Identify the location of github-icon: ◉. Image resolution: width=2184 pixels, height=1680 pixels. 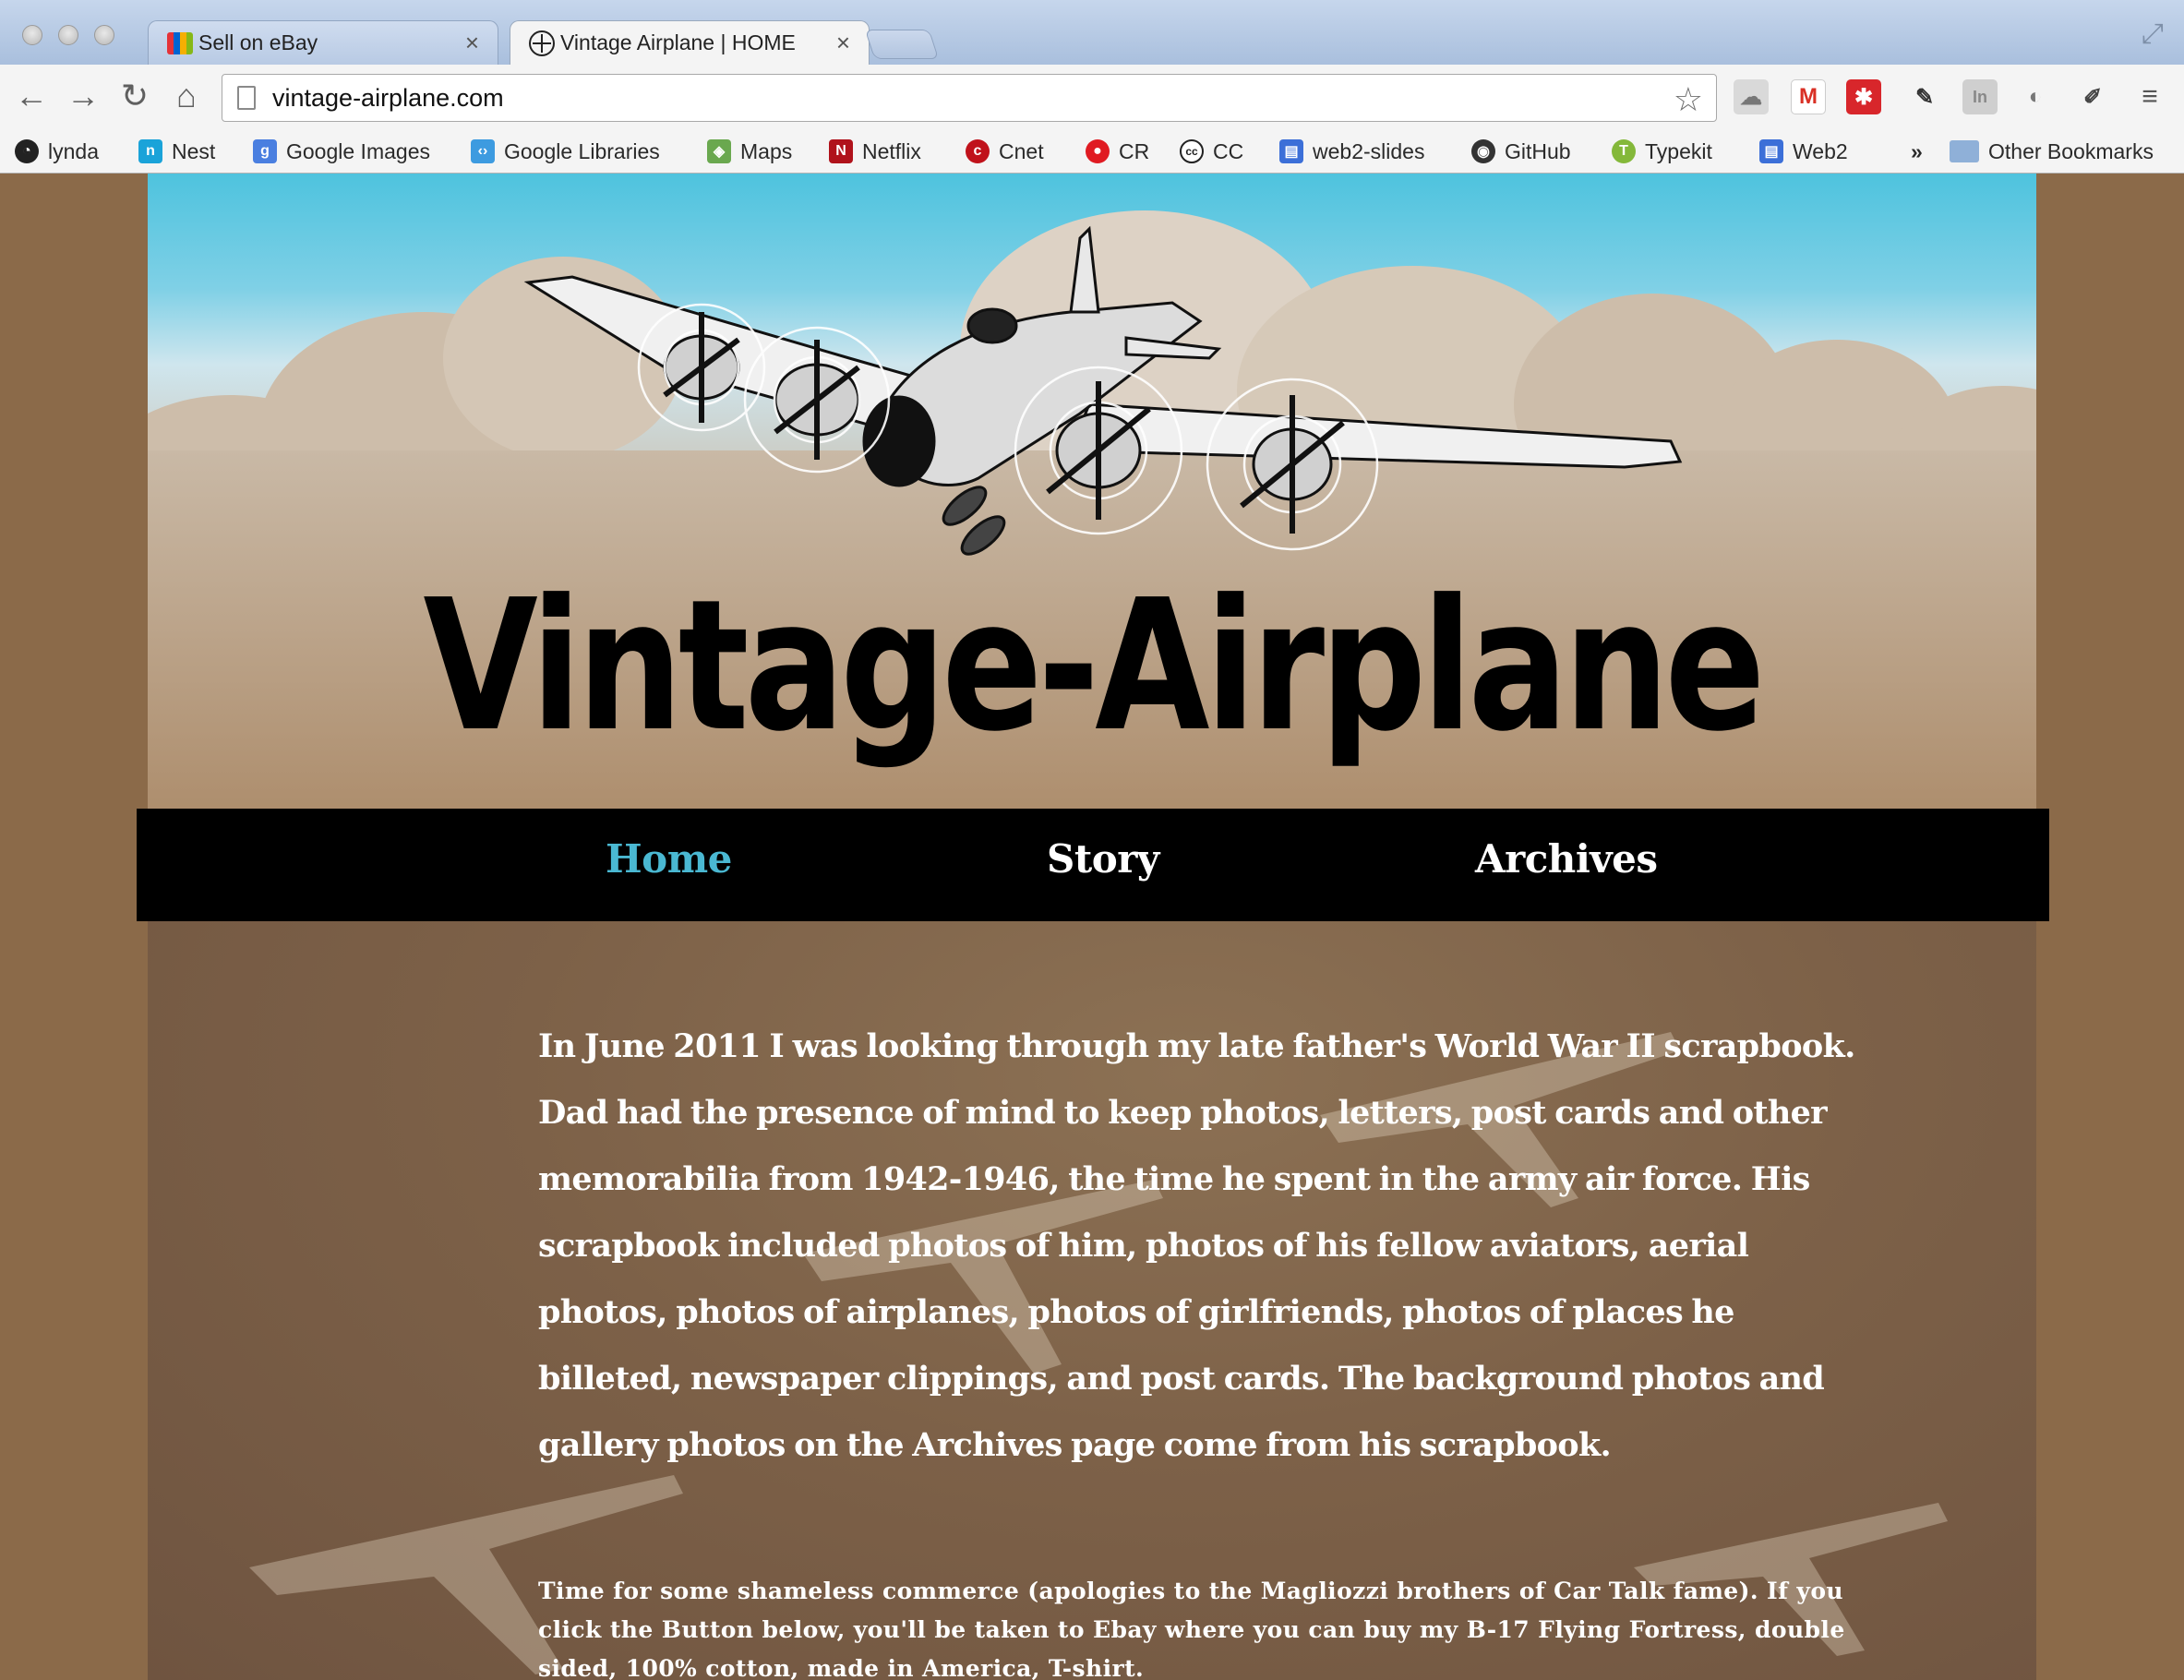
(1483, 151).